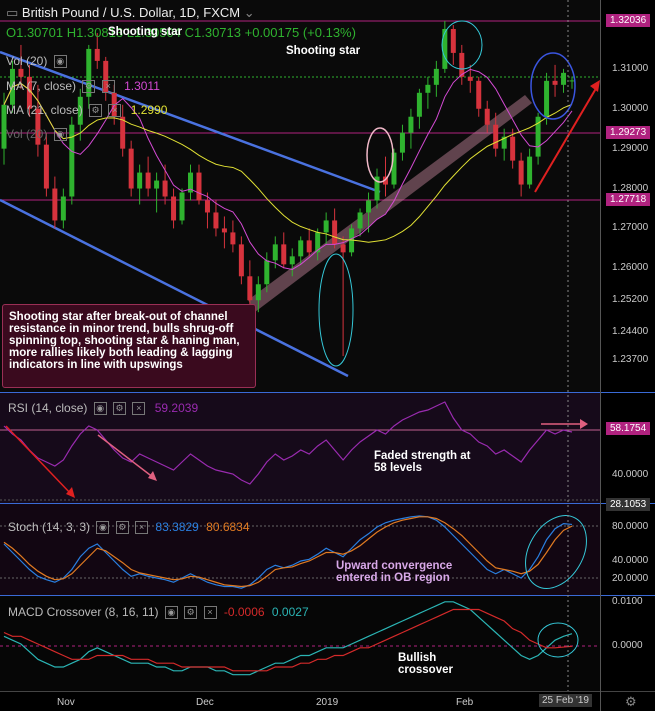 This screenshot has width=655, height=711. What do you see at coordinates (176, 408) in the screenshot?
I see `rsi-value: 59.2039` at bounding box center [176, 408].